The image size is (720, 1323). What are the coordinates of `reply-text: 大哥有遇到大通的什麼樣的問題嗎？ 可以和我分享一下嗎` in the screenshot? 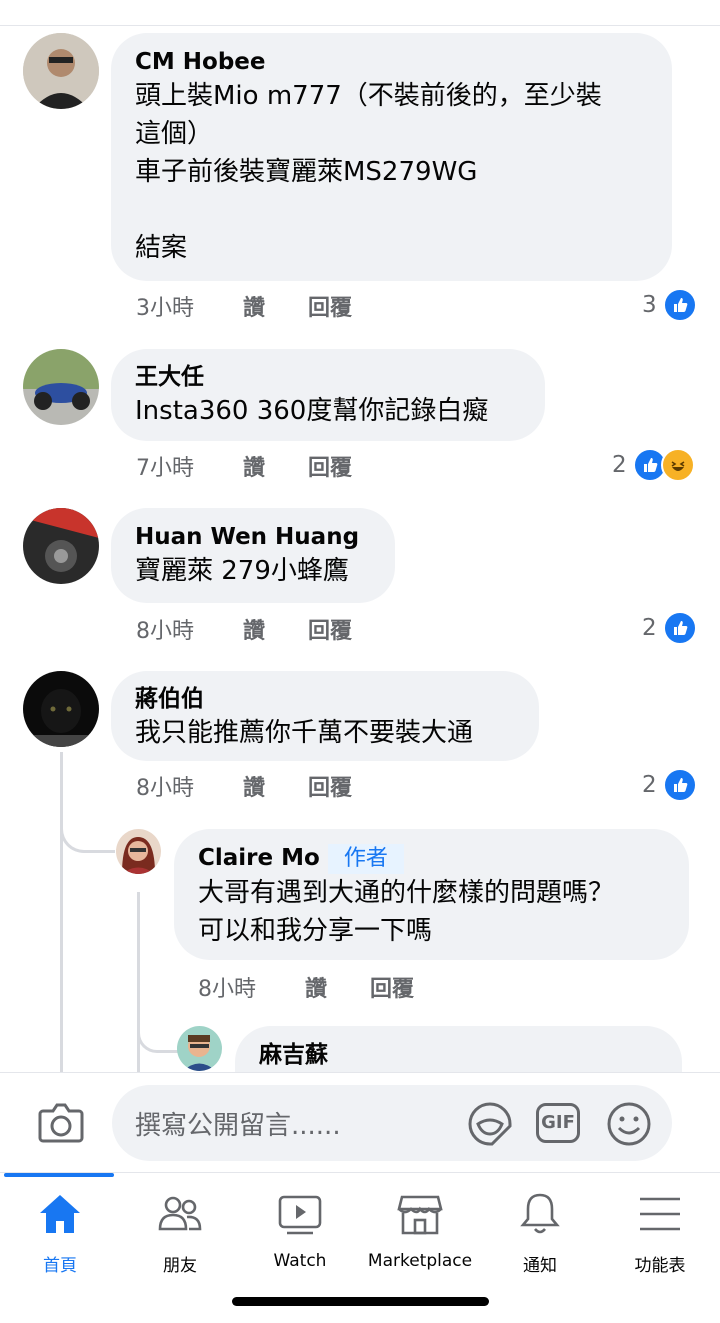 It's located at (406, 912).